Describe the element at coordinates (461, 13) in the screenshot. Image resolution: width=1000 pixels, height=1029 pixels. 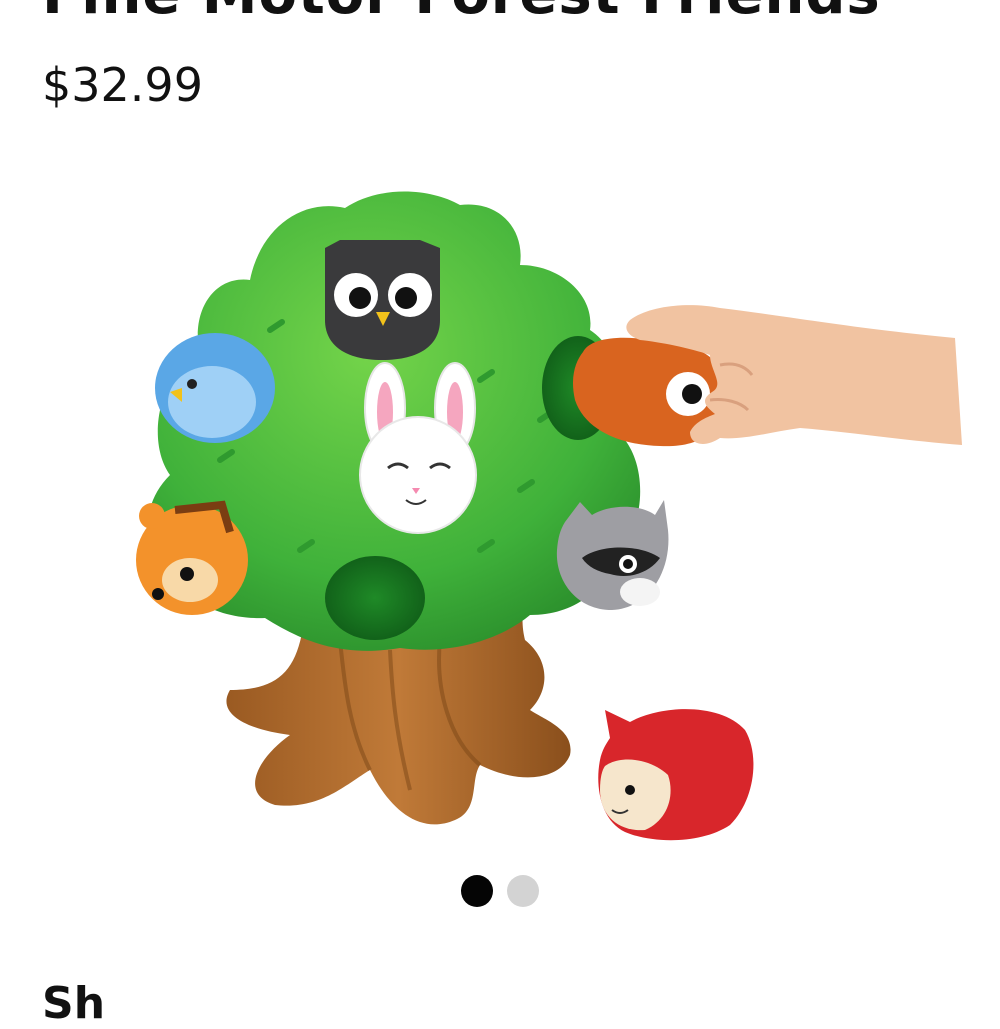
I see `product-title: Fine Motor Forest Friends` at that location.